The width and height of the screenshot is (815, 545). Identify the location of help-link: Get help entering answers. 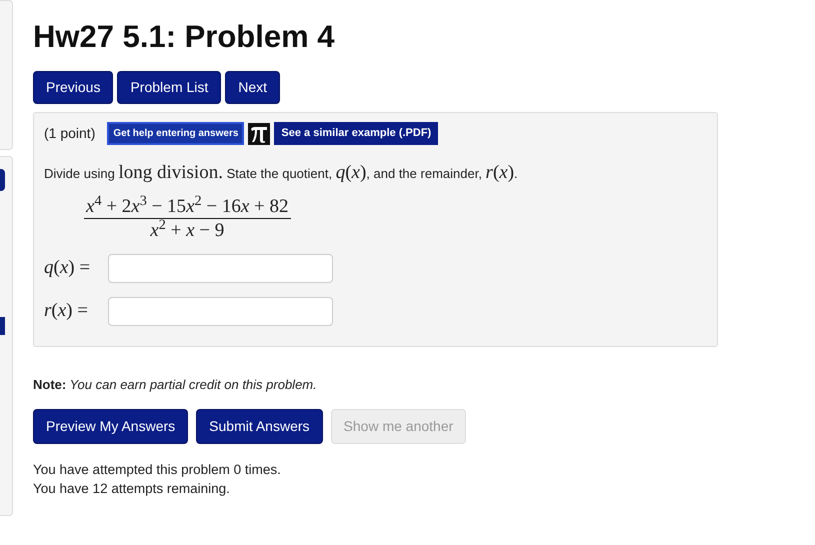
(175, 134).